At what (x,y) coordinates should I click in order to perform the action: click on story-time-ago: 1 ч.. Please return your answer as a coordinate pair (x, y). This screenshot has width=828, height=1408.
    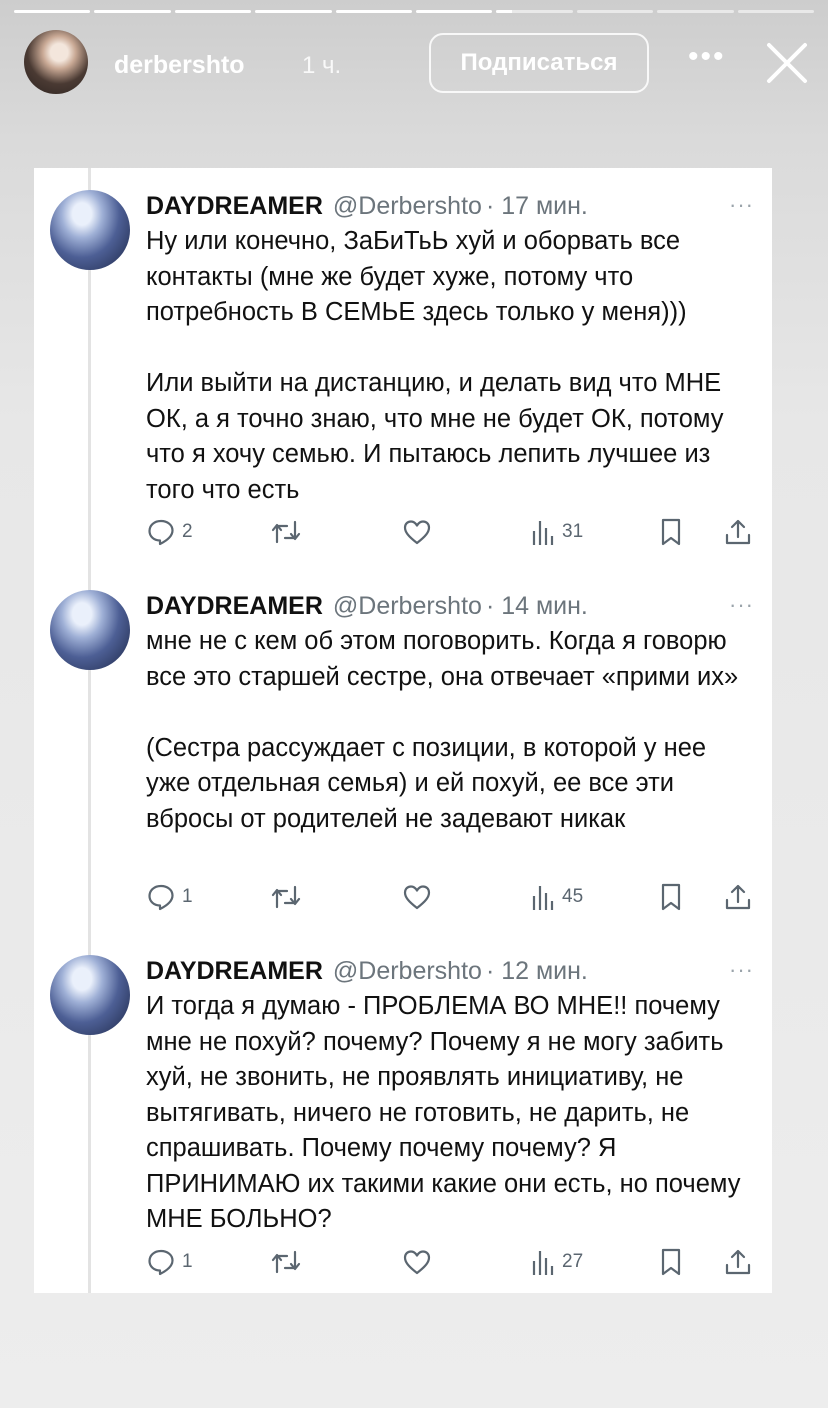
    Looking at the image, I should click on (322, 65).